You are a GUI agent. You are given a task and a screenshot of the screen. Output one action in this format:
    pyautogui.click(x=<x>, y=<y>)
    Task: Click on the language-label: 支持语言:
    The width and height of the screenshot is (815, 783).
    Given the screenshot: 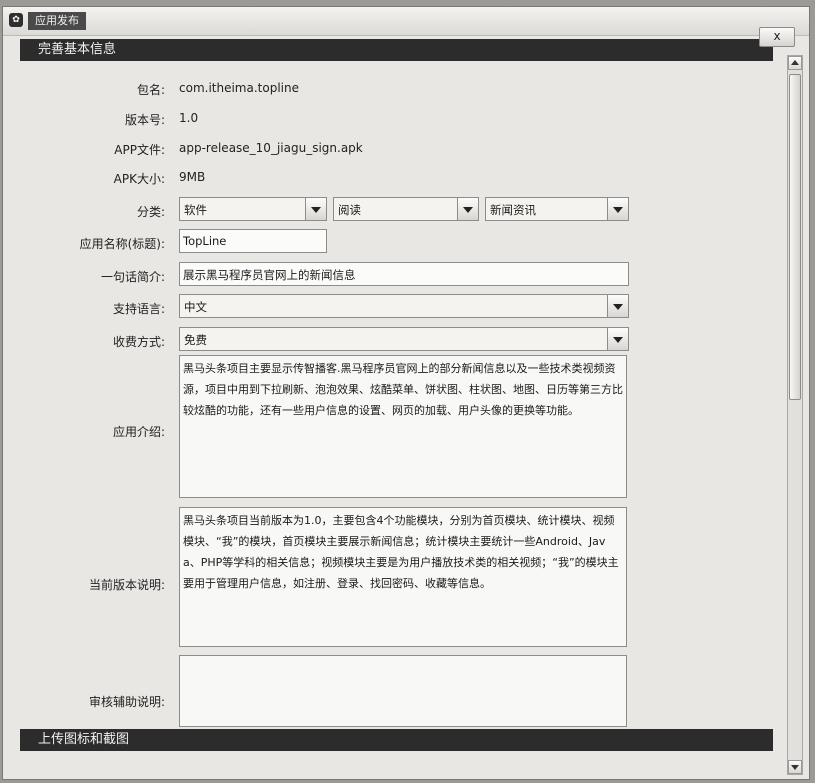 What is the action you would take?
    pyautogui.click(x=138, y=309)
    